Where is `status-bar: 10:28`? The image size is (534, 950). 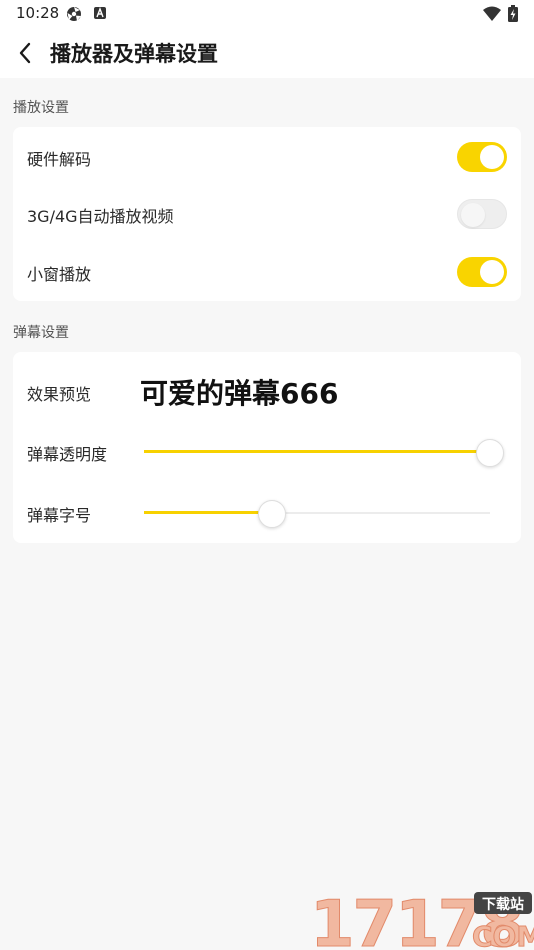
status-bar: 10:28 is located at coordinates (267, 14).